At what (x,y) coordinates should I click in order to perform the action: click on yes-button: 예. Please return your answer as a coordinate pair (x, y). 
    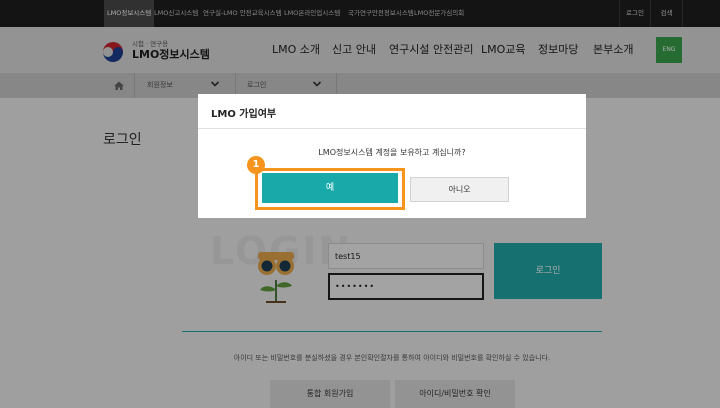
    Looking at the image, I should click on (330, 188).